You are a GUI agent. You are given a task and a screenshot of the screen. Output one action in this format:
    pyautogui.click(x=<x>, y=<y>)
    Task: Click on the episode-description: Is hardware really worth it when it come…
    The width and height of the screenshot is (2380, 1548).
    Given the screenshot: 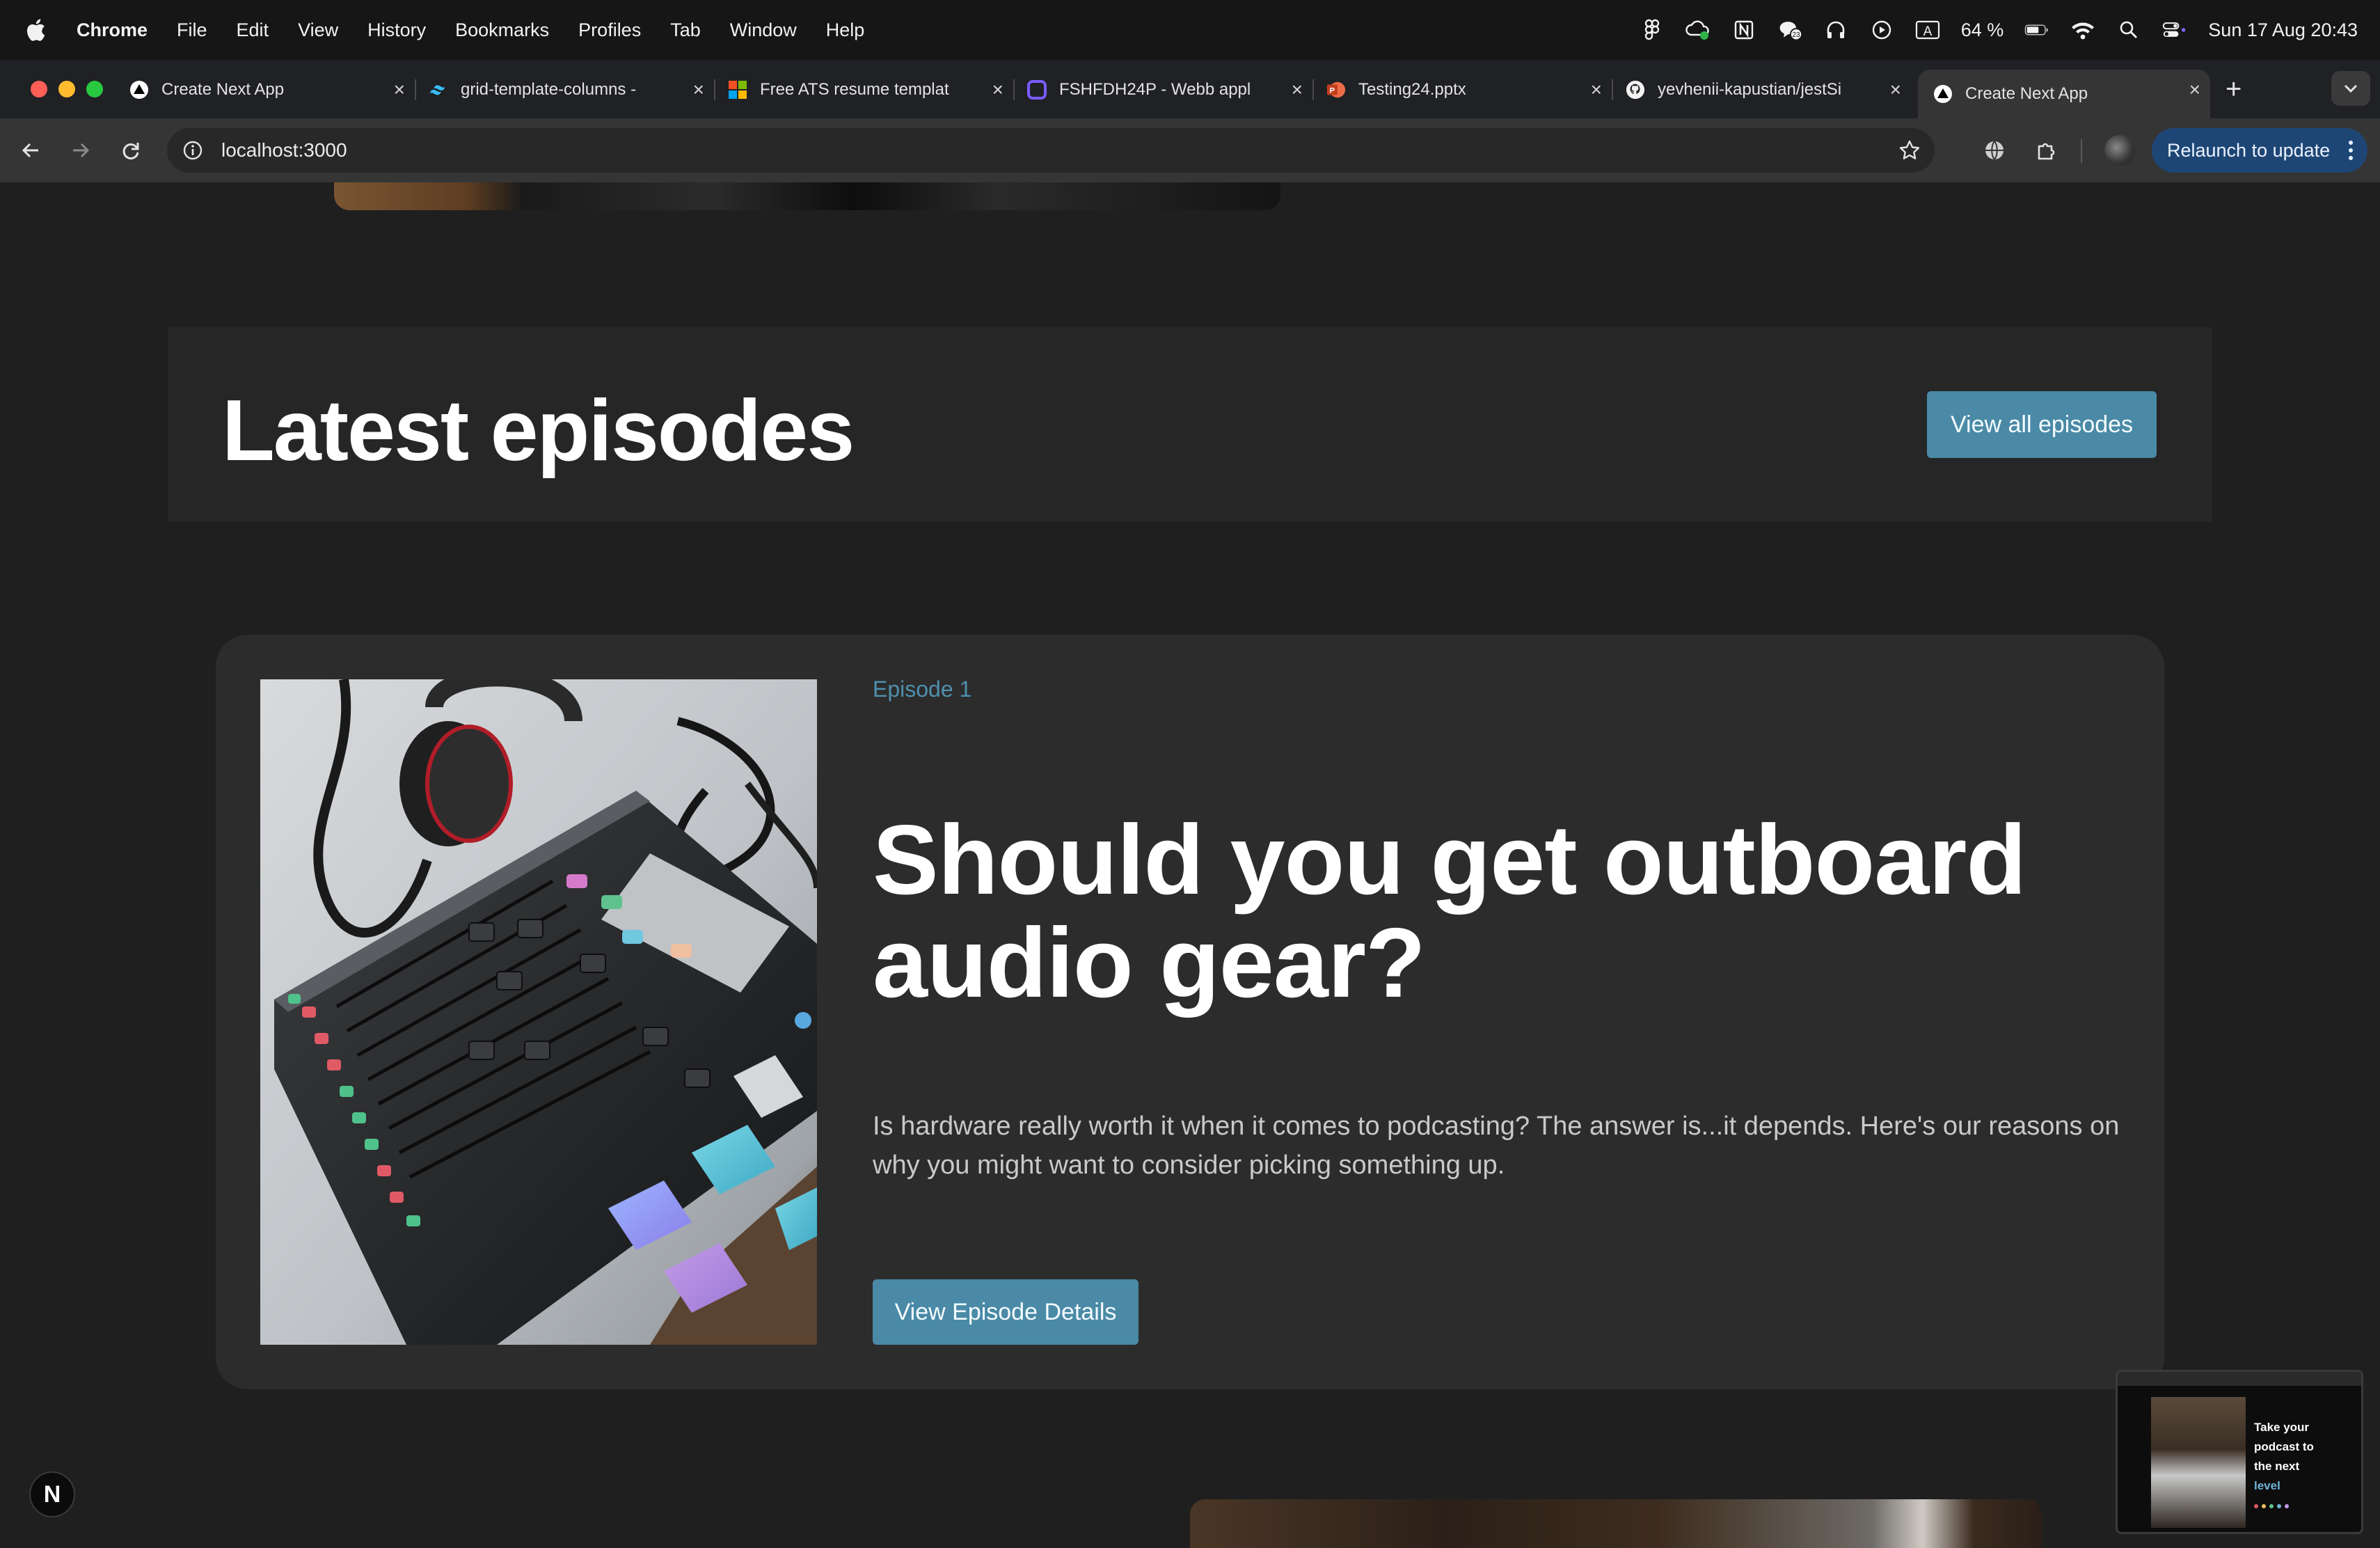 What is the action you would take?
    pyautogui.click(x=1496, y=1146)
    